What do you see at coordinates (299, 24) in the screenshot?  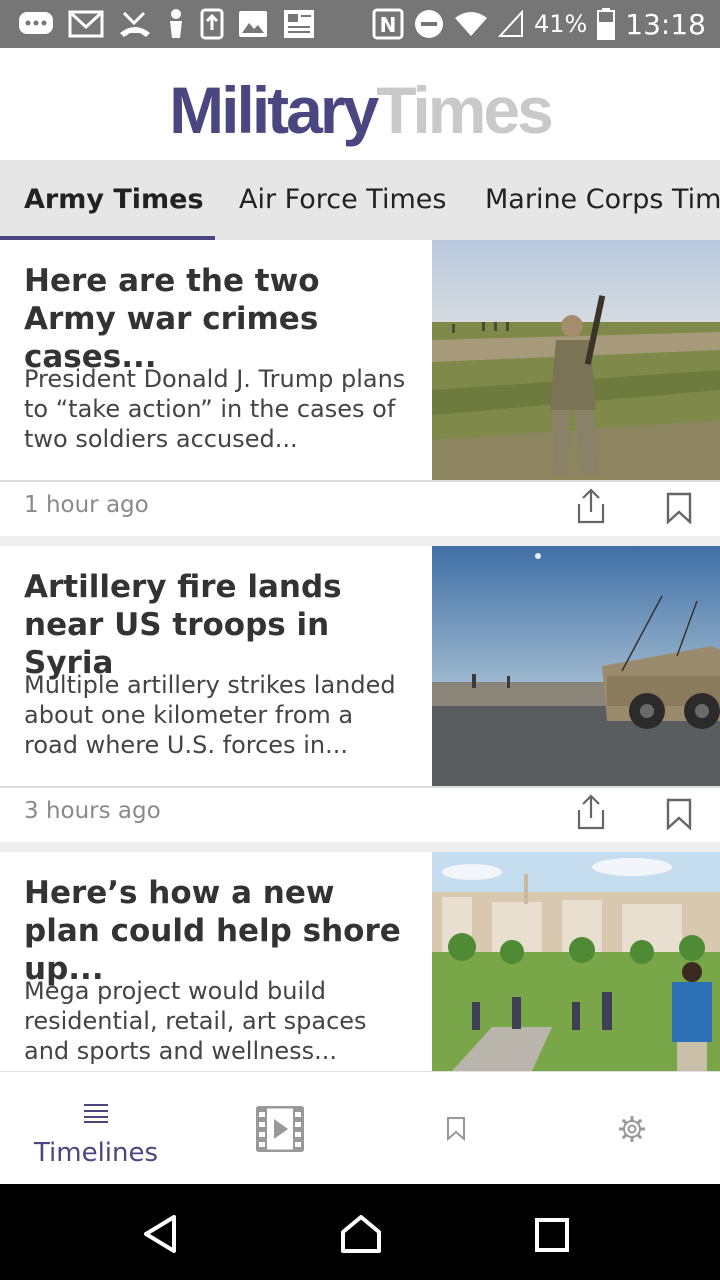 I see `news-icon` at bounding box center [299, 24].